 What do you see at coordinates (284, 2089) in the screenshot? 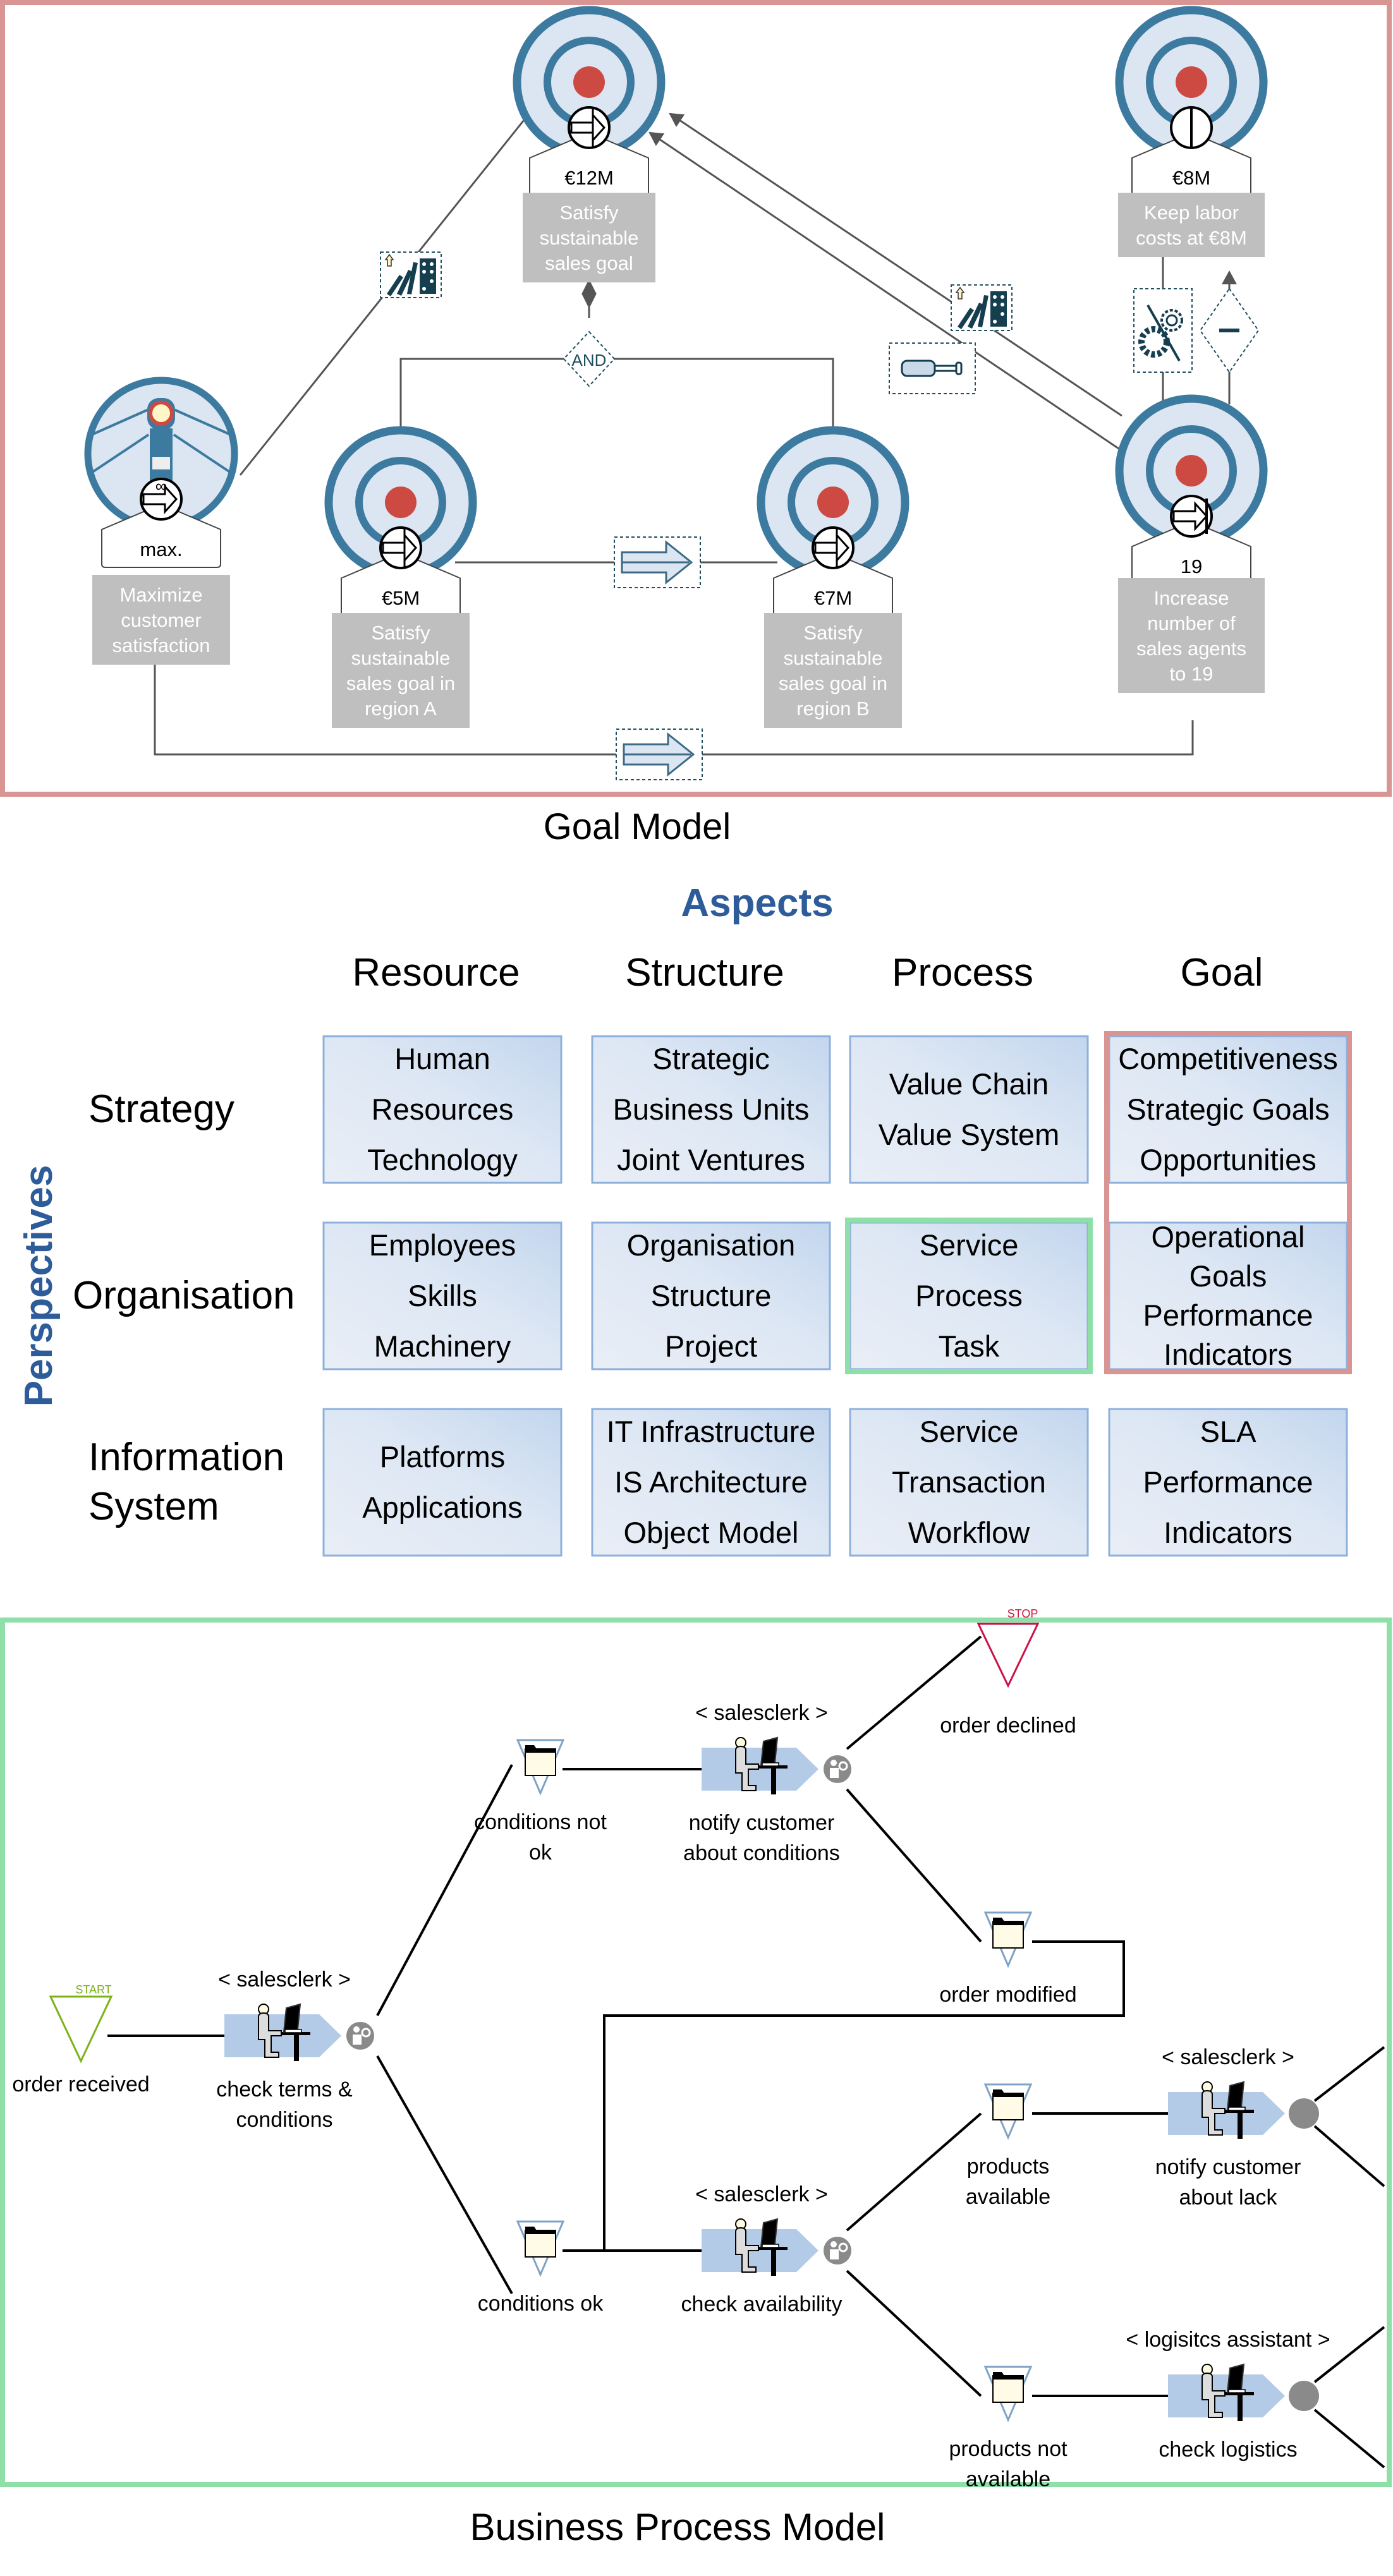
I see `function-label: check terms &` at bounding box center [284, 2089].